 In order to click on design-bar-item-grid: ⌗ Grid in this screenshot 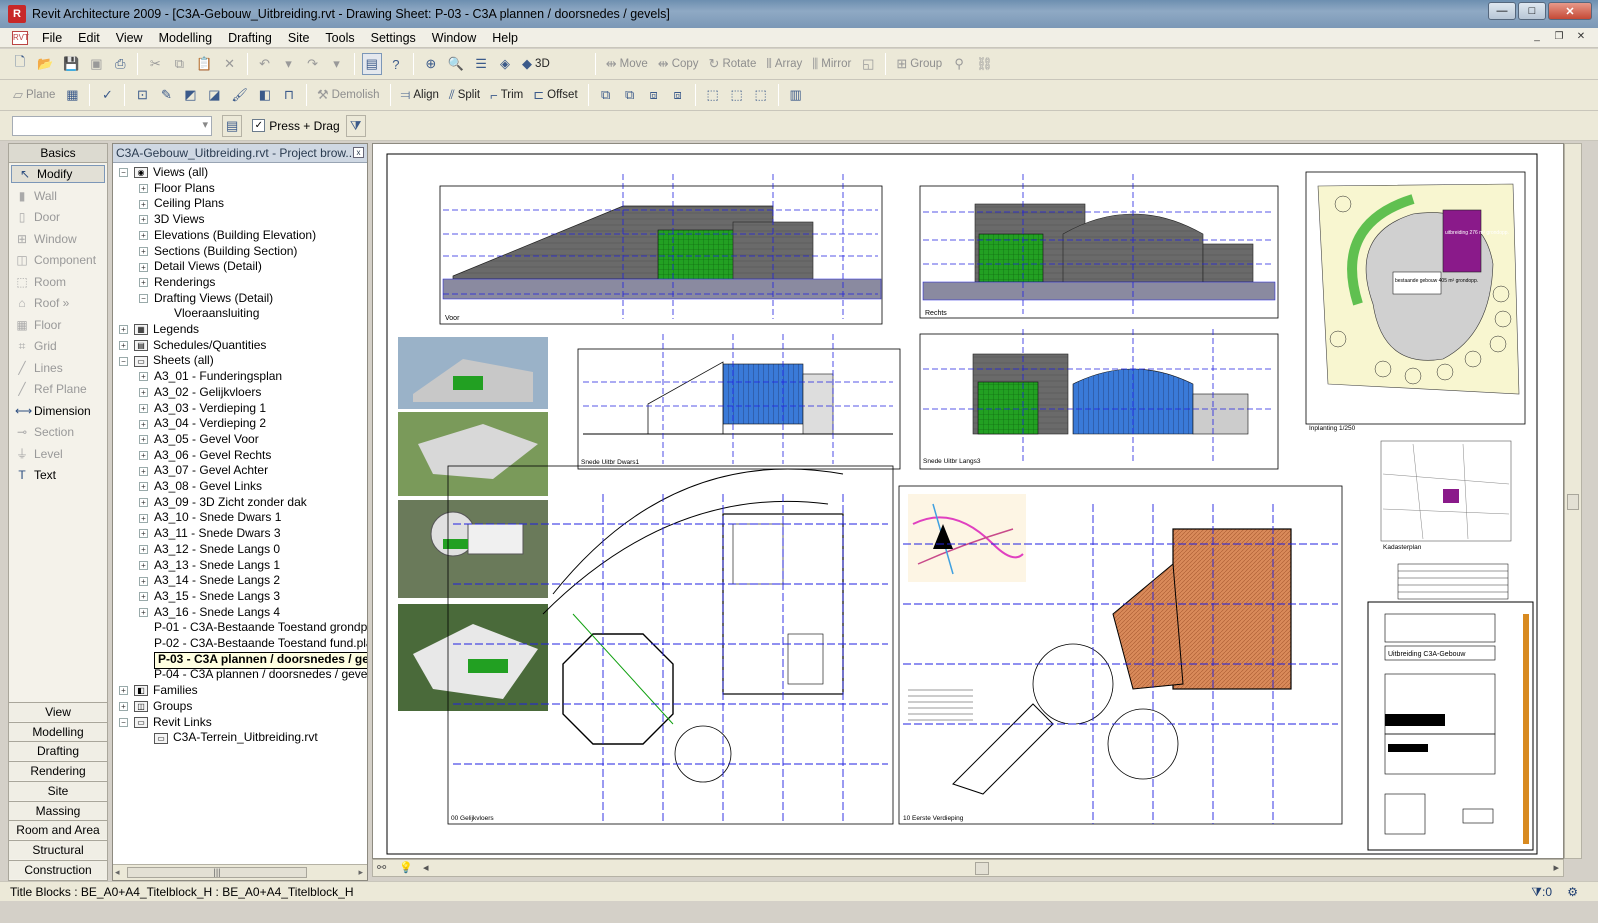, I will do `click(58, 347)`.